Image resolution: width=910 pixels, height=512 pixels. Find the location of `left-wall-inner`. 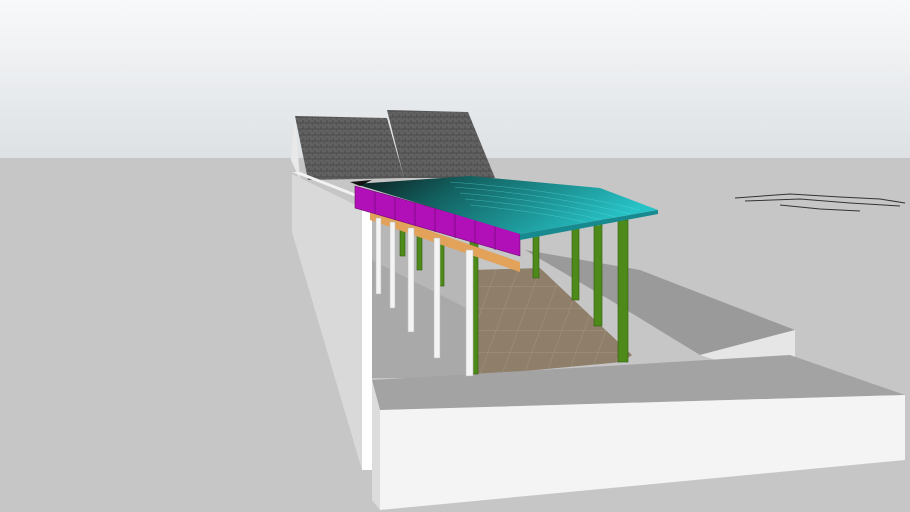

left-wall-inner is located at coordinates (367, 338).